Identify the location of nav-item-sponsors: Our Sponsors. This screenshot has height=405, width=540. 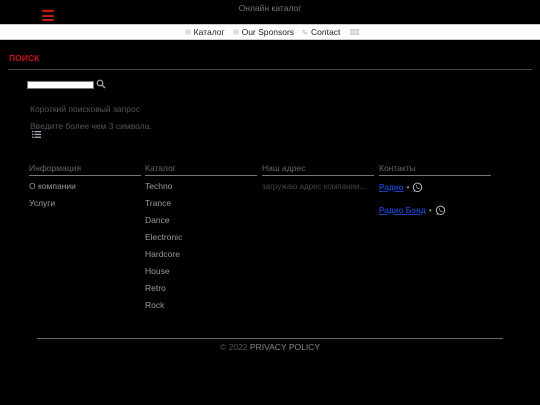
(263, 32).